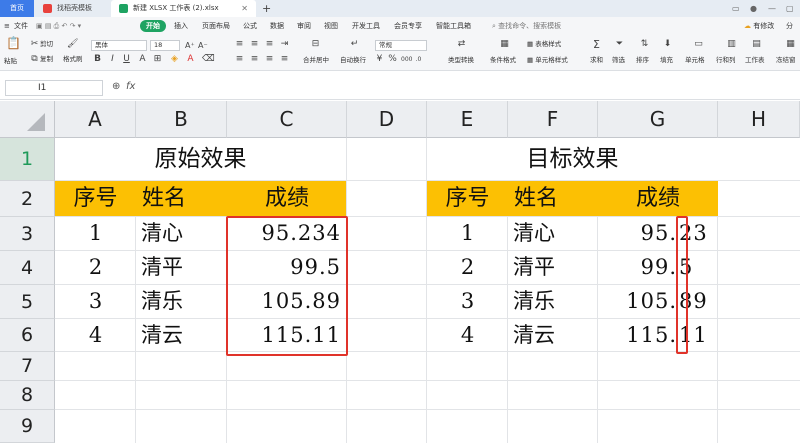 This screenshot has width=800, height=443. I want to click on fx-icon: fx, so click(130, 86).